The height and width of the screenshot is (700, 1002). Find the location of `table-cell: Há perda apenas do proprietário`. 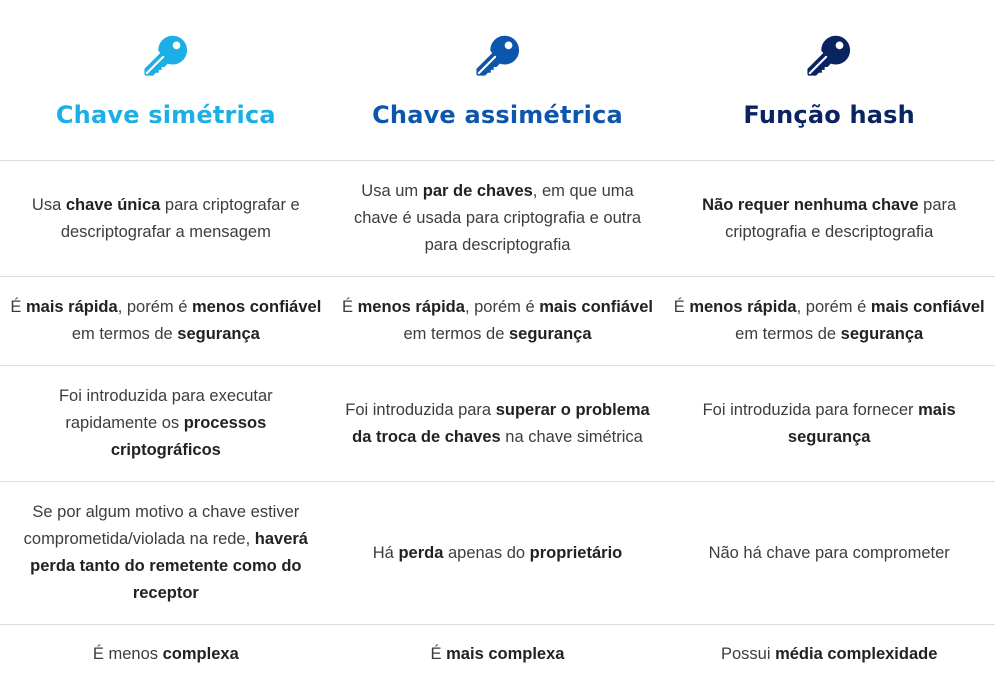

table-cell: Há perda apenas do proprietário is located at coordinates (498, 553).